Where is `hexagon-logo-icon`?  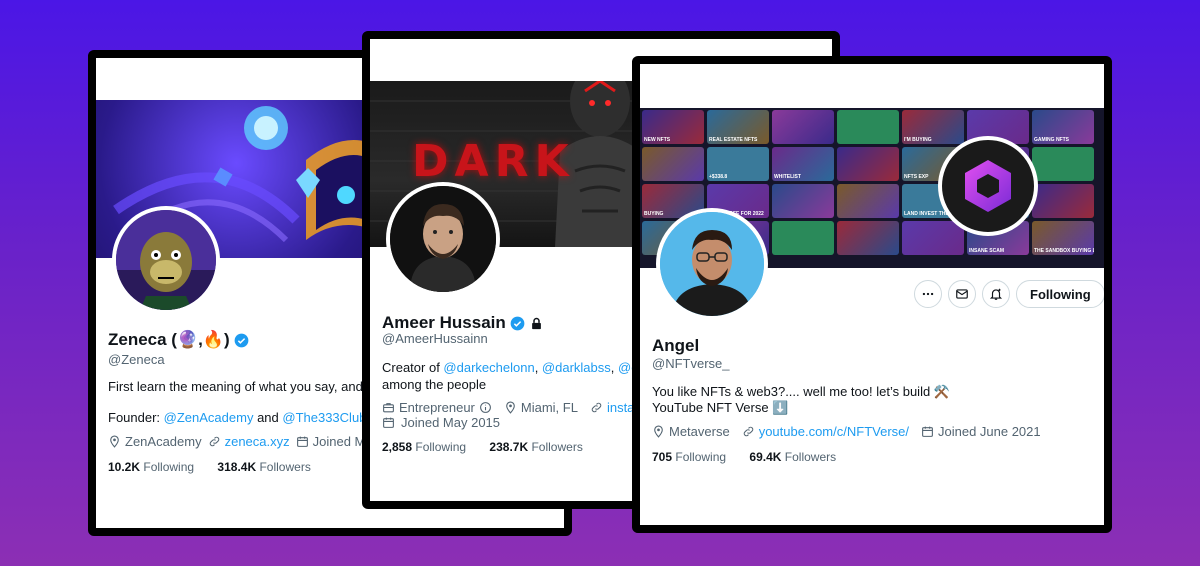 hexagon-logo-icon is located at coordinates (988, 186).